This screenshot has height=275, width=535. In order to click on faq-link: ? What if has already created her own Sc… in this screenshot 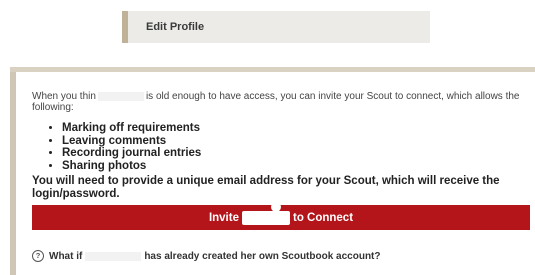, I will do `click(206, 256)`.